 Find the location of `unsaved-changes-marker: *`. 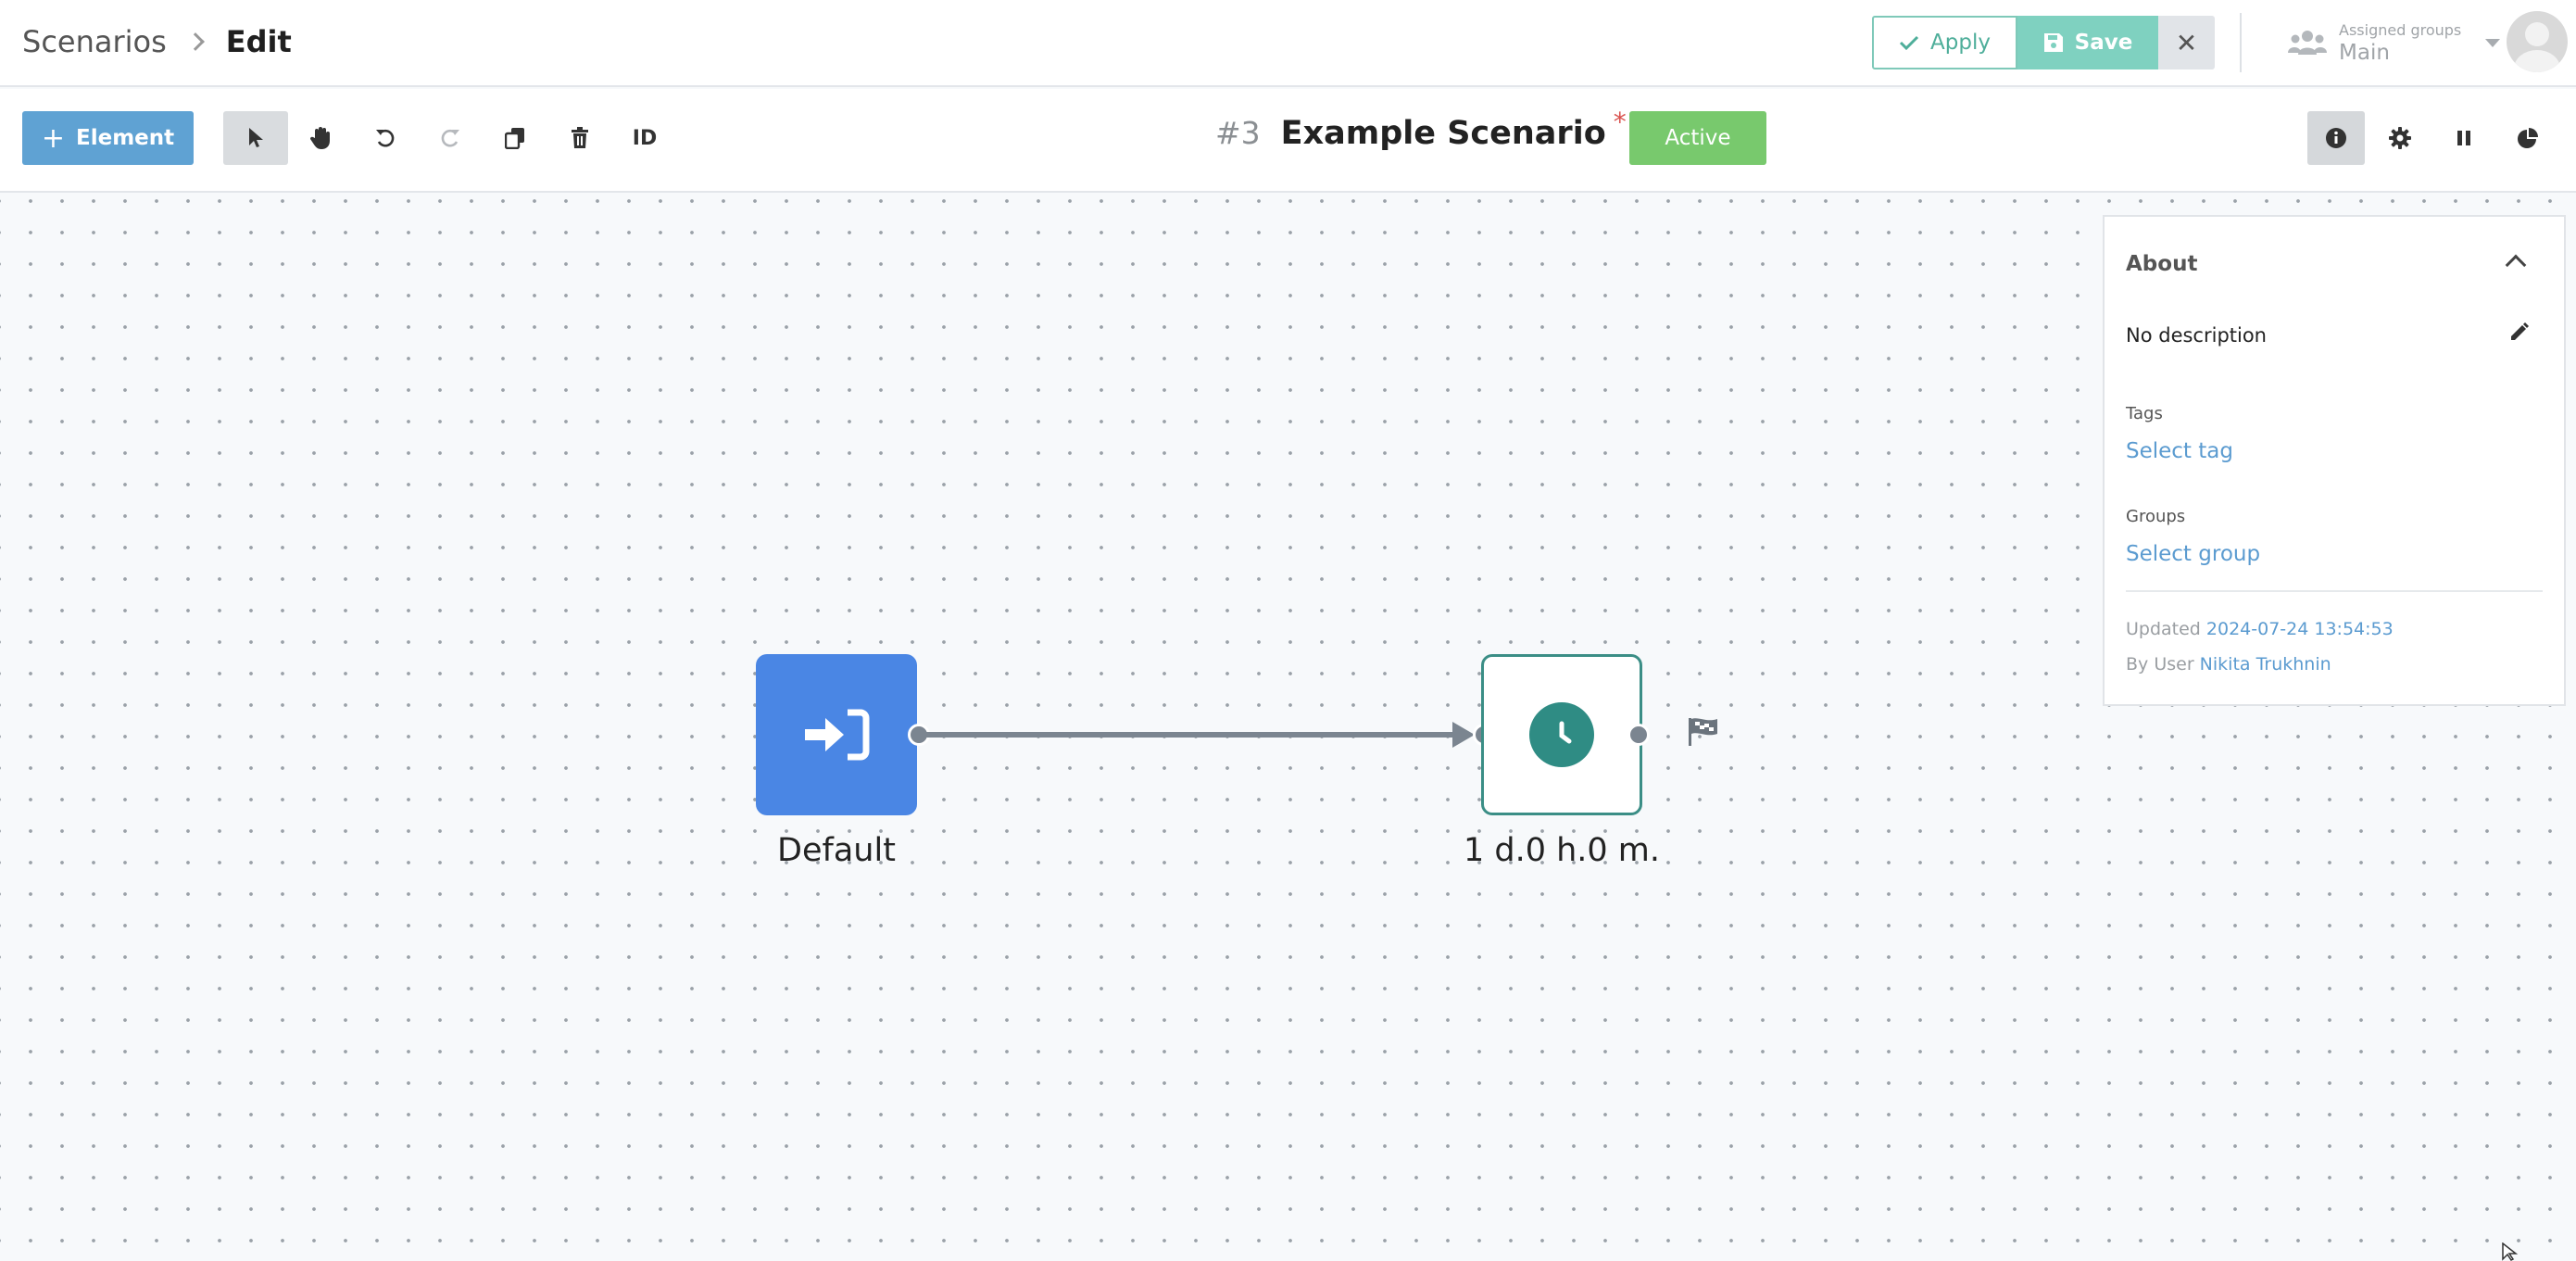

unsaved-changes-marker: * is located at coordinates (1620, 122).